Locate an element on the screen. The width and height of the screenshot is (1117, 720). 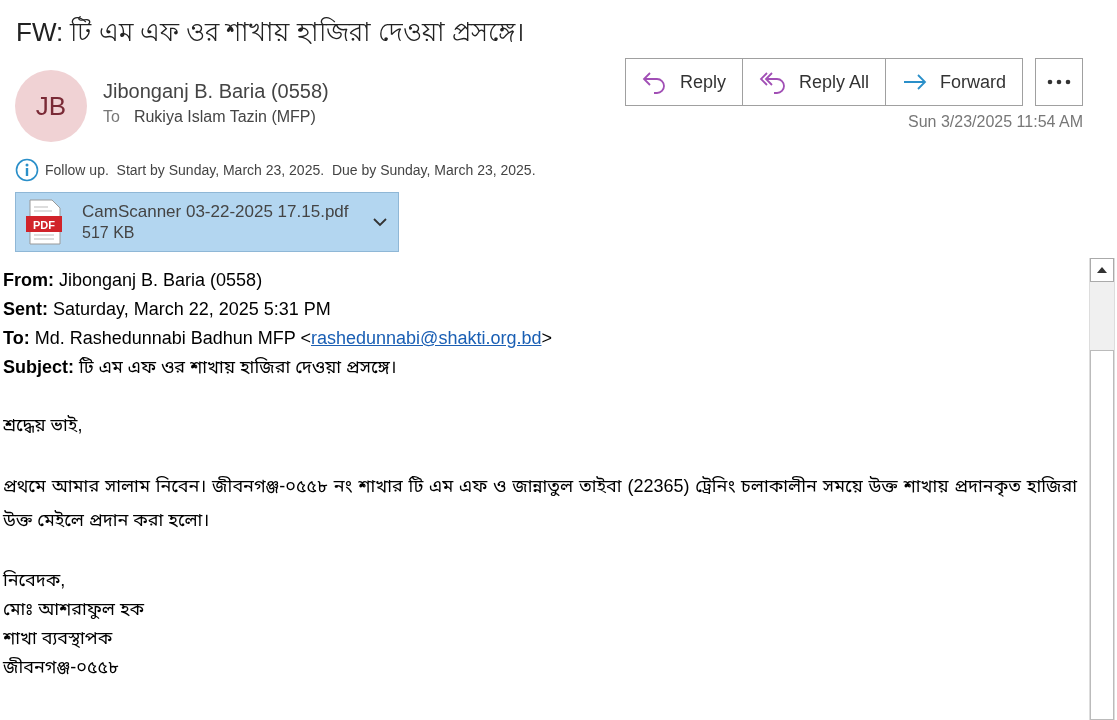
signature-line: শাখা ব্যবস্থাপক is located at coordinates (58, 638).